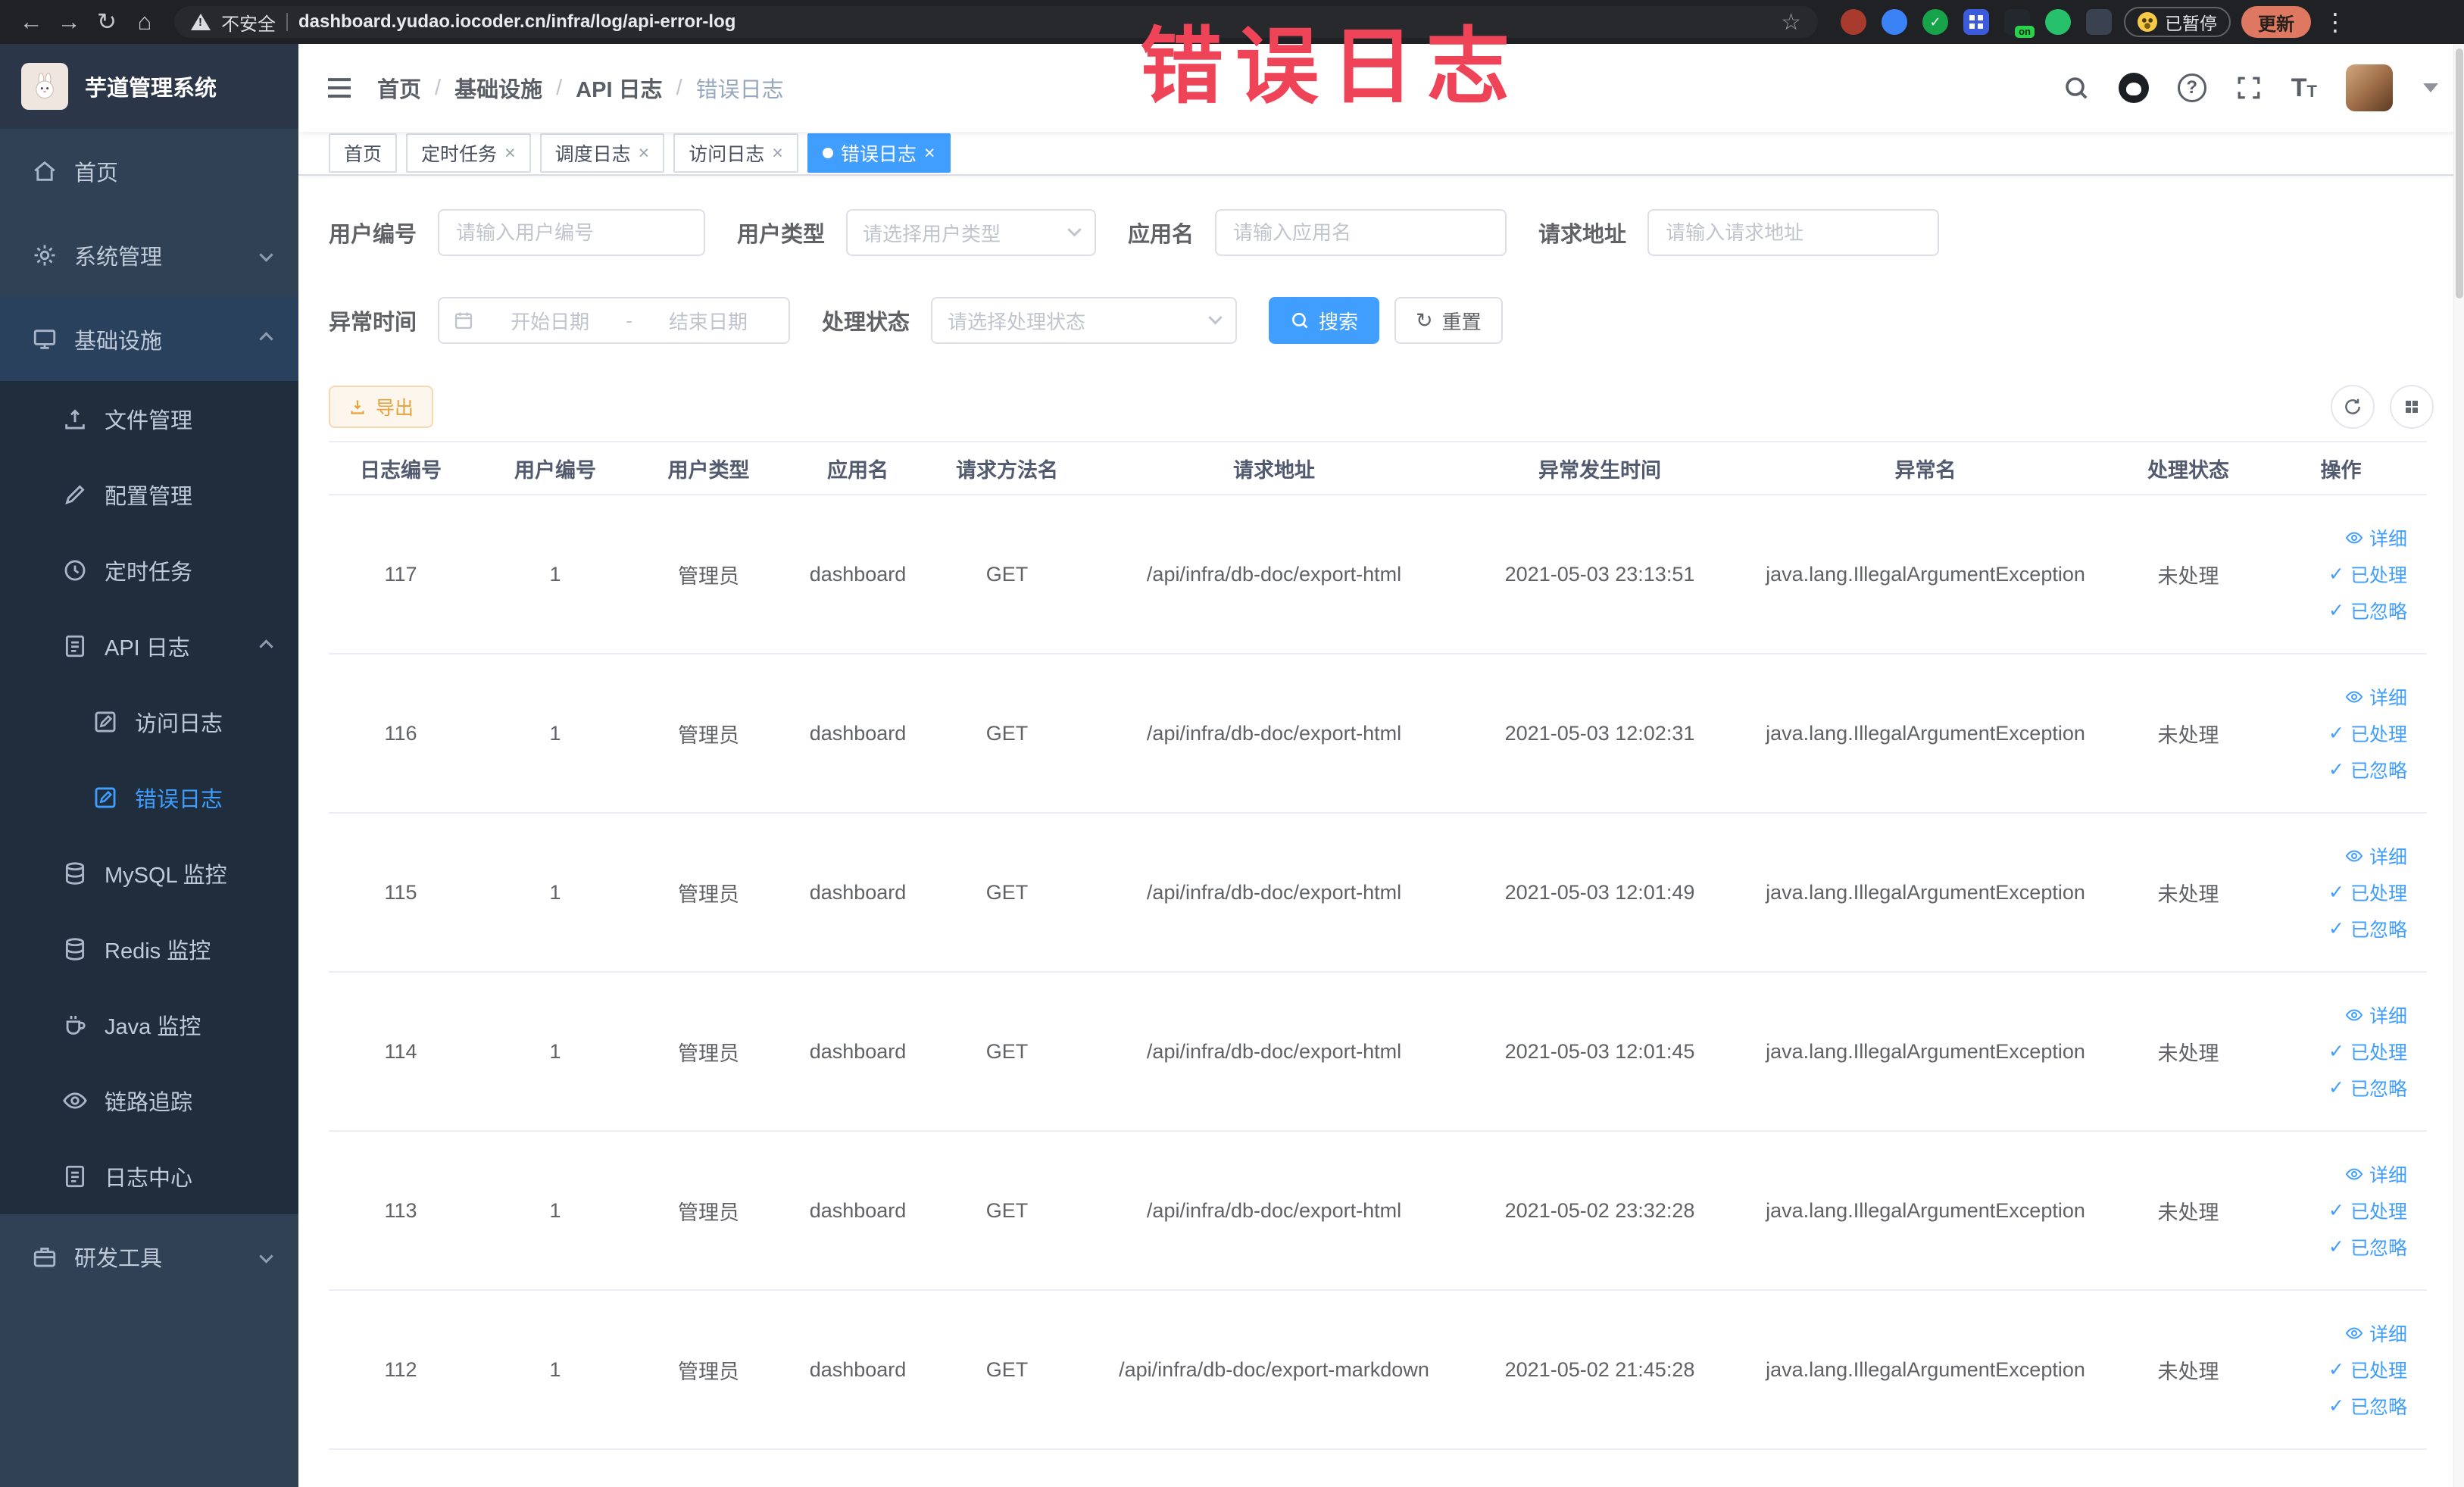 The image size is (2464, 1487). I want to click on page-scrollbar, so click(2458, 765).